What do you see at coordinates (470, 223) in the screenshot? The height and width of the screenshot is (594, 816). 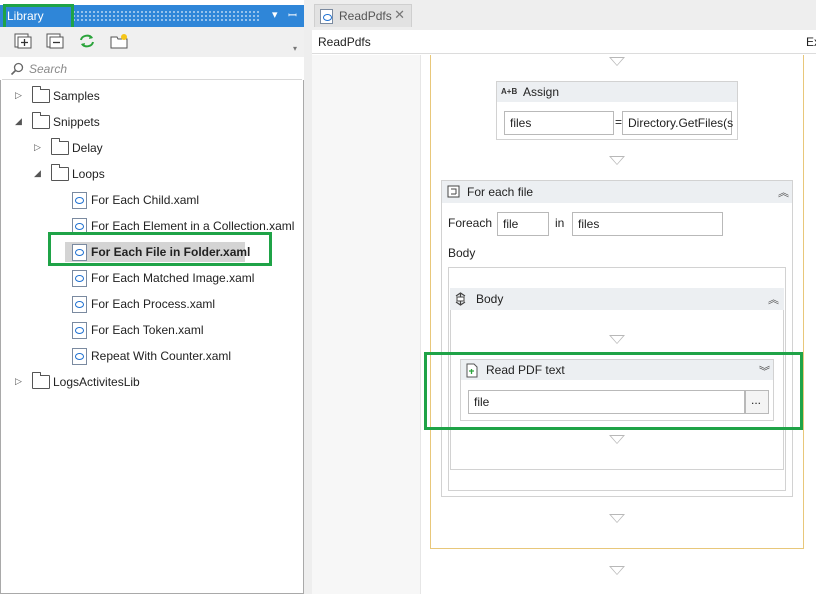 I see `foreach-label: Foreach` at bounding box center [470, 223].